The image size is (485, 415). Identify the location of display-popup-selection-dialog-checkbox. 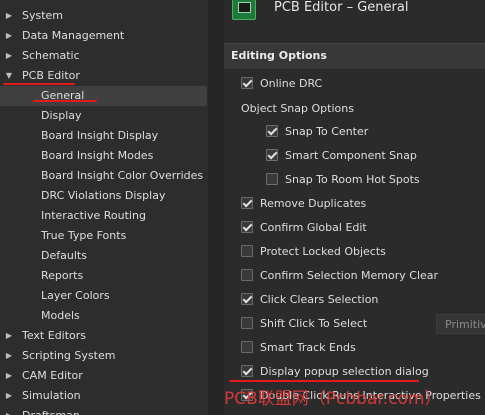
(247, 371).